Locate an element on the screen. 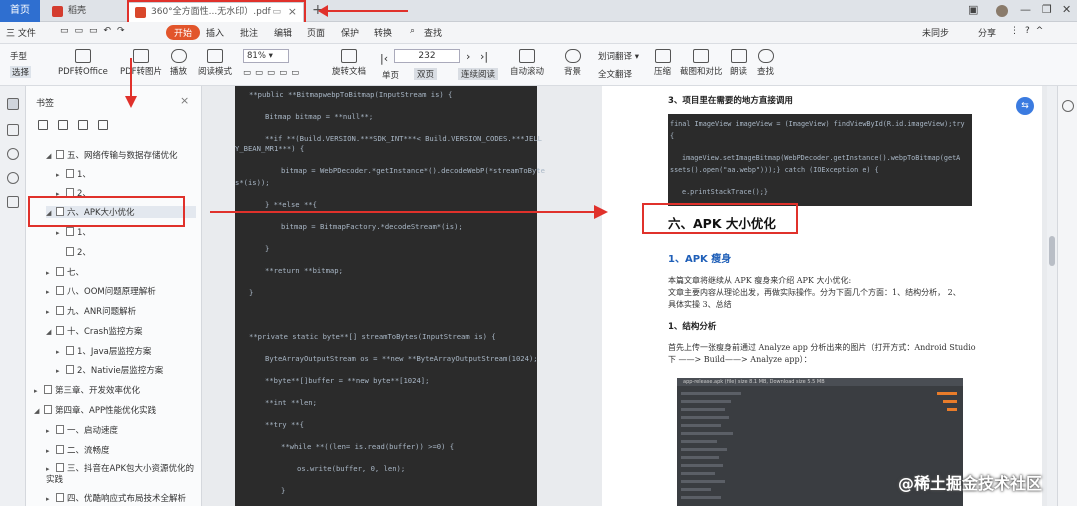 The height and width of the screenshot is (506, 1077). rotate-button: 旋转文档 is located at coordinates (349, 63).